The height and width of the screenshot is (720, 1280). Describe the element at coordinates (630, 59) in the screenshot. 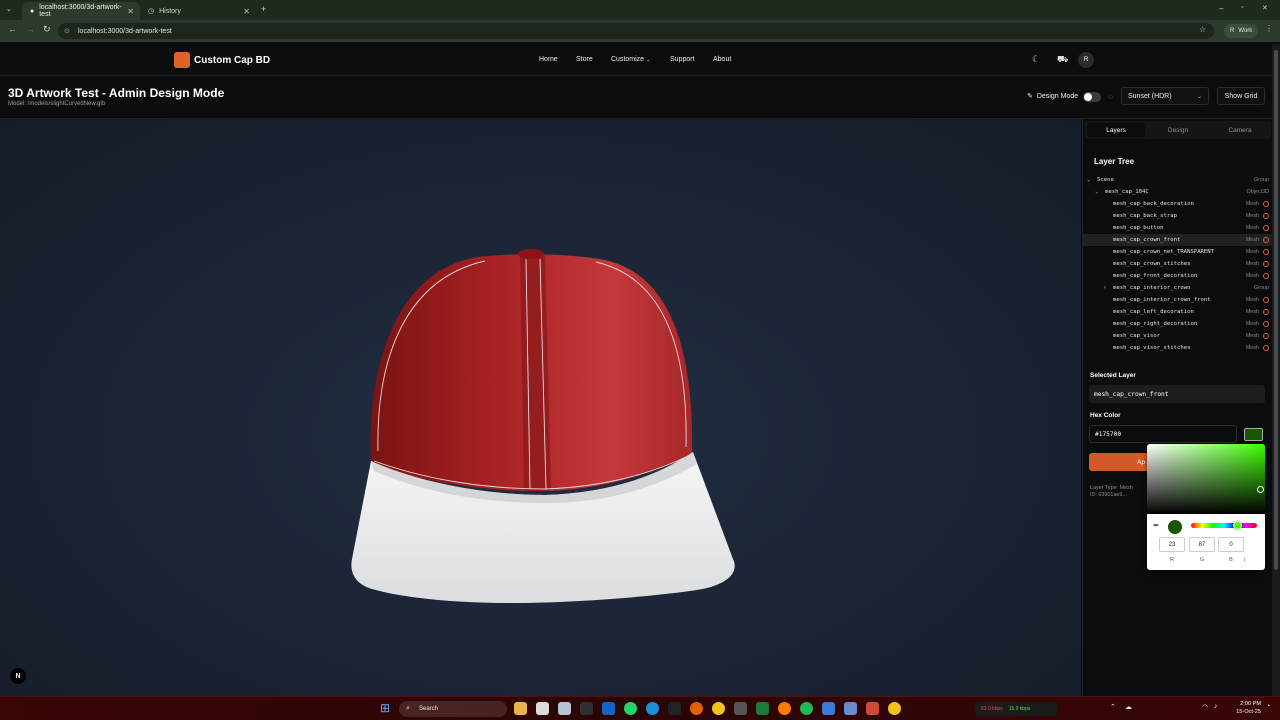

I see `nav-customize: Customize ⌄` at that location.